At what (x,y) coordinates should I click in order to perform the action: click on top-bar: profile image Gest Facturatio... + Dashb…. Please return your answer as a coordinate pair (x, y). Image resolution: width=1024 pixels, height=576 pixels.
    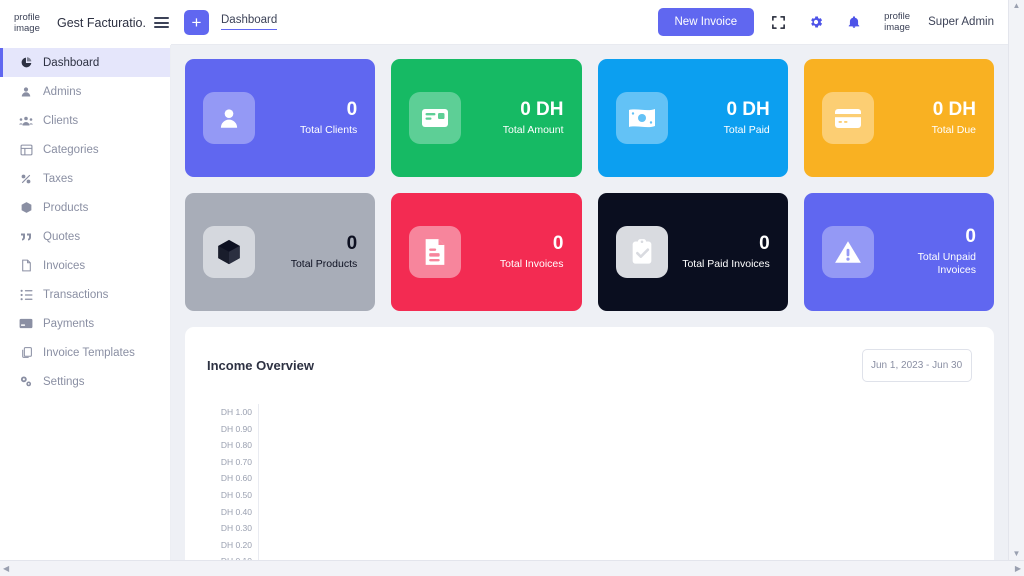
    Looking at the image, I should click on (504, 22).